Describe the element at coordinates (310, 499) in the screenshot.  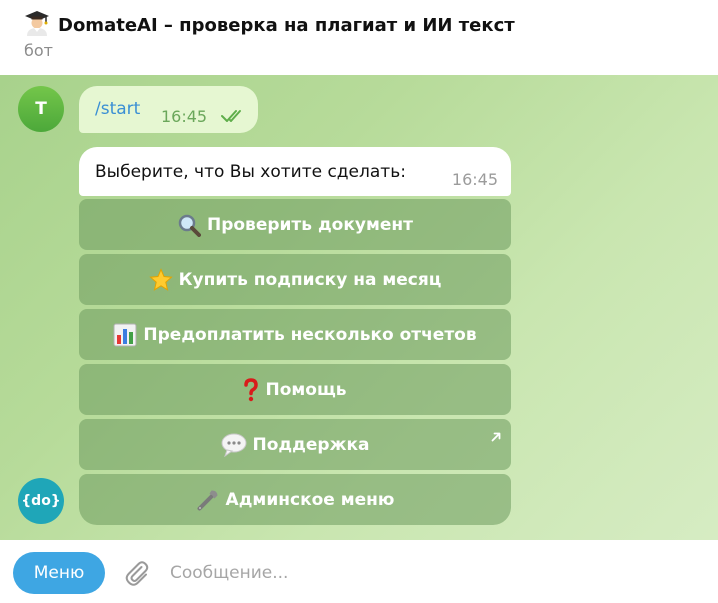
I see `admin-menu-label: Админское меню` at that location.